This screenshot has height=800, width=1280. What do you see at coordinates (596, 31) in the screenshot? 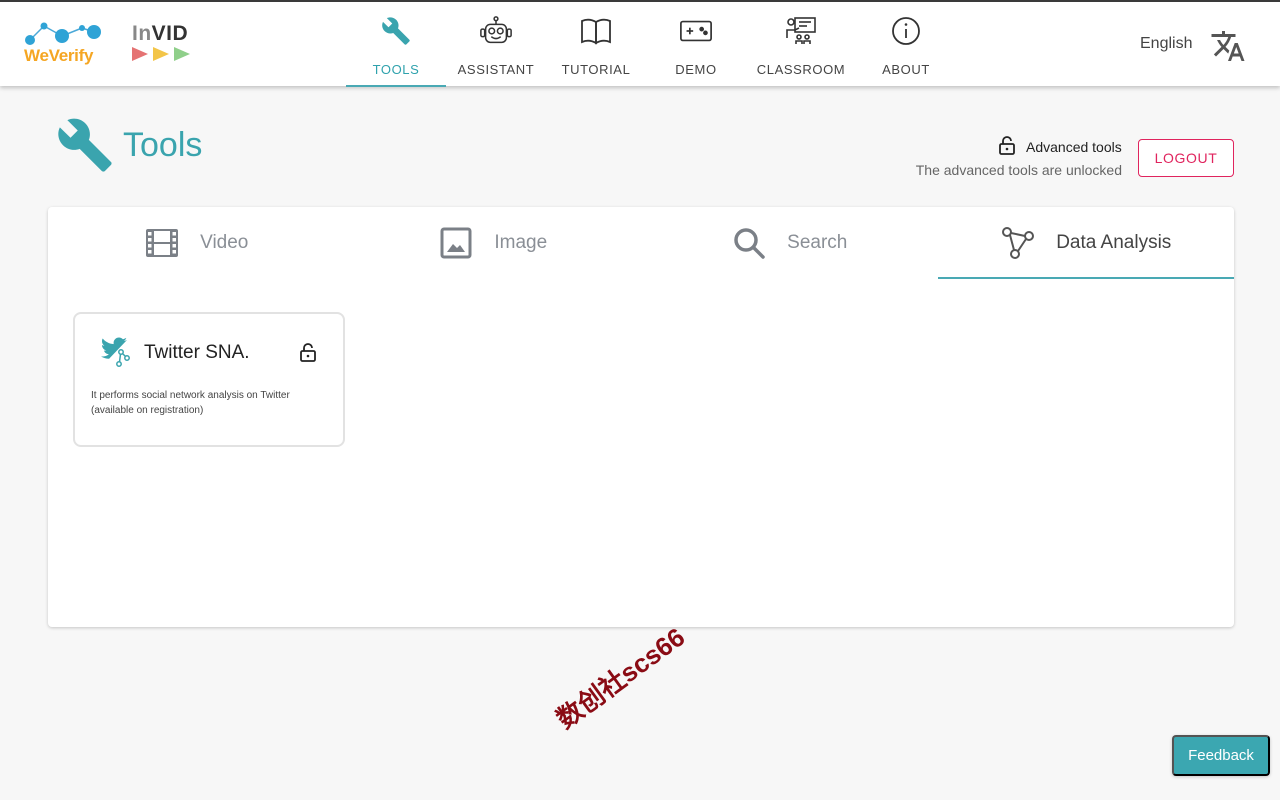
I see `book-icon` at bounding box center [596, 31].